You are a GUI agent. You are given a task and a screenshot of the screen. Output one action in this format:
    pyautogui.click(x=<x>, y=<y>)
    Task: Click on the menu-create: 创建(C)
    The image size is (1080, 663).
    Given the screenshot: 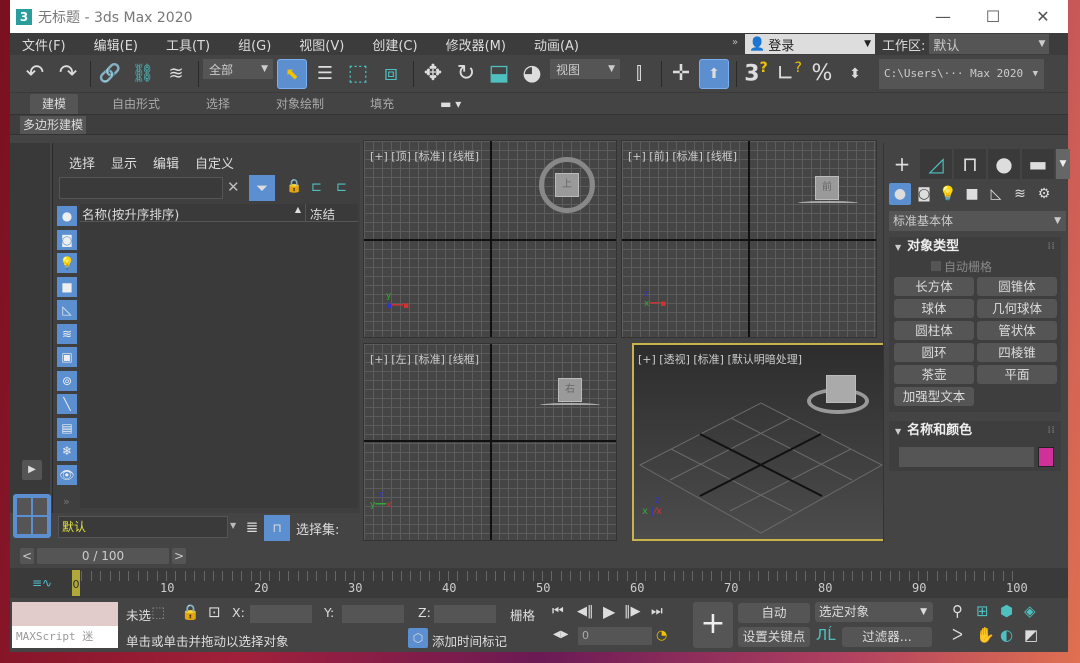 What is the action you would take?
    pyautogui.click(x=394, y=44)
    